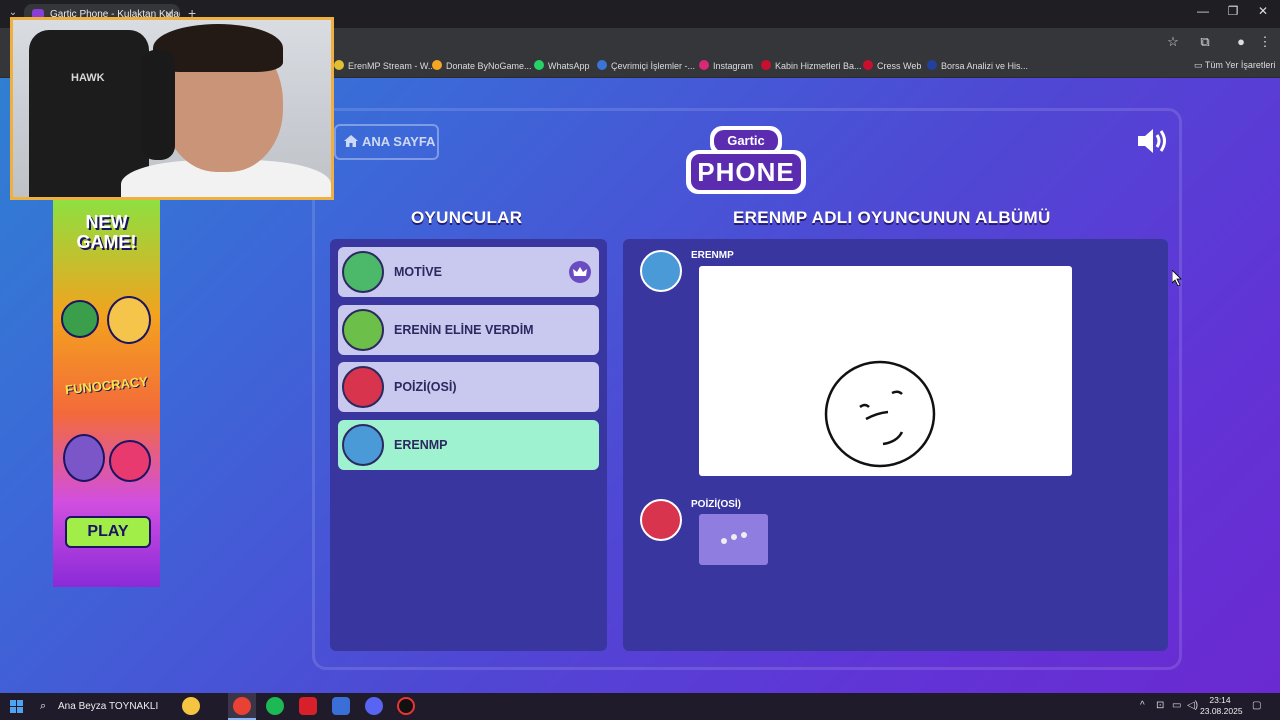  What do you see at coordinates (539, 65) in the screenshot?
I see `whatsapp-icon` at bounding box center [539, 65].